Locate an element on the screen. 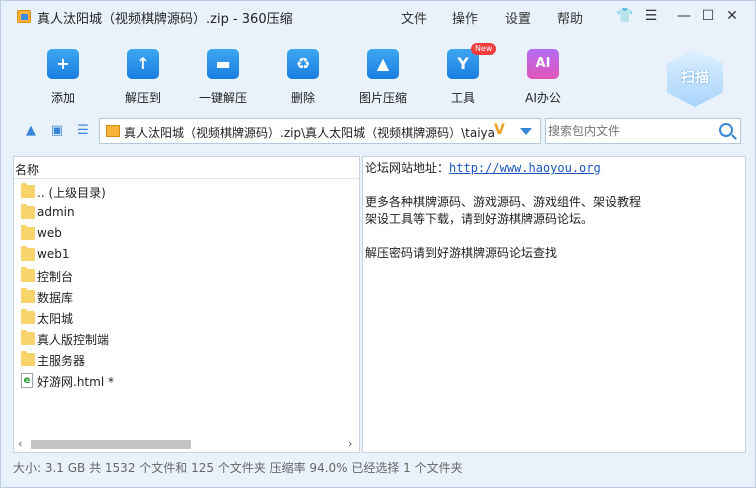 This screenshot has width=756, height=488. chevron-down-icon is located at coordinates (526, 131).